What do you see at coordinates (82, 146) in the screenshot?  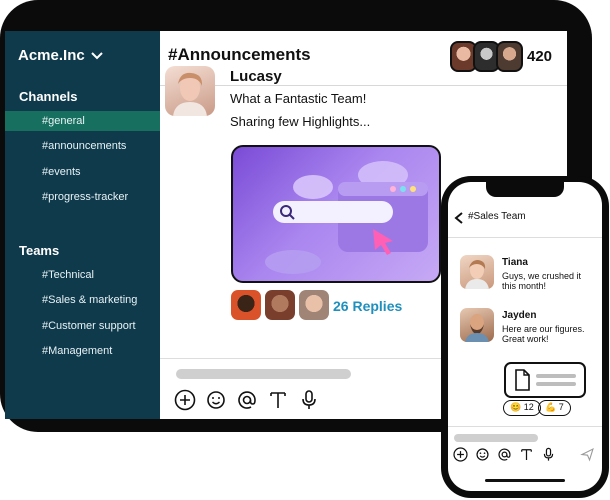 I see `sidebar-item-announcements: #announcements` at bounding box center [82, 146].